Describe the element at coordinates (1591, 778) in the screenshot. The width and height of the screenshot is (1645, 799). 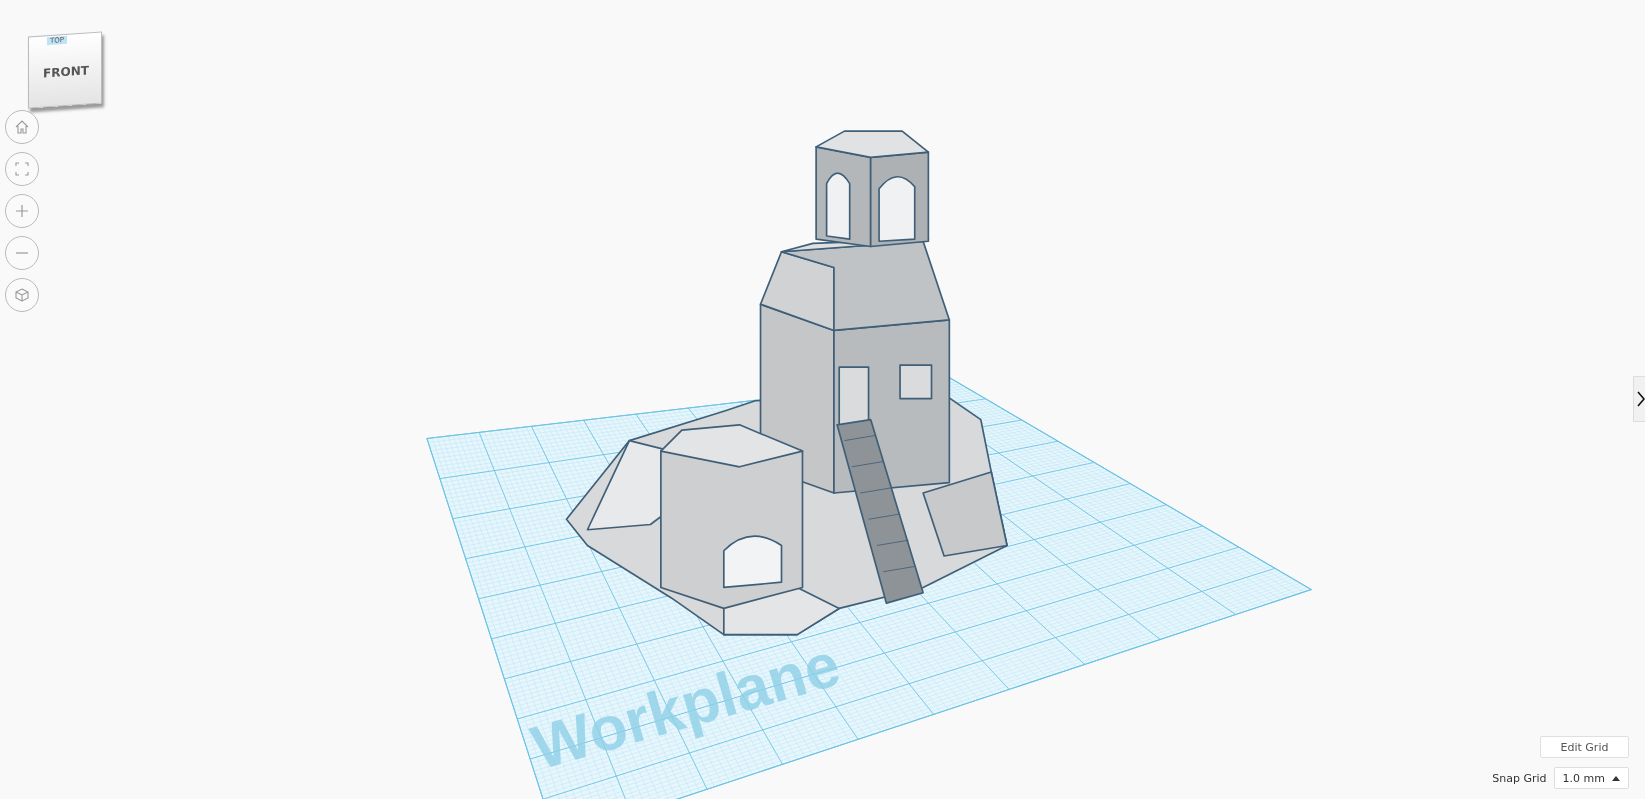
I see `snap-grid-dropdown: 1.0 mm` at that location.